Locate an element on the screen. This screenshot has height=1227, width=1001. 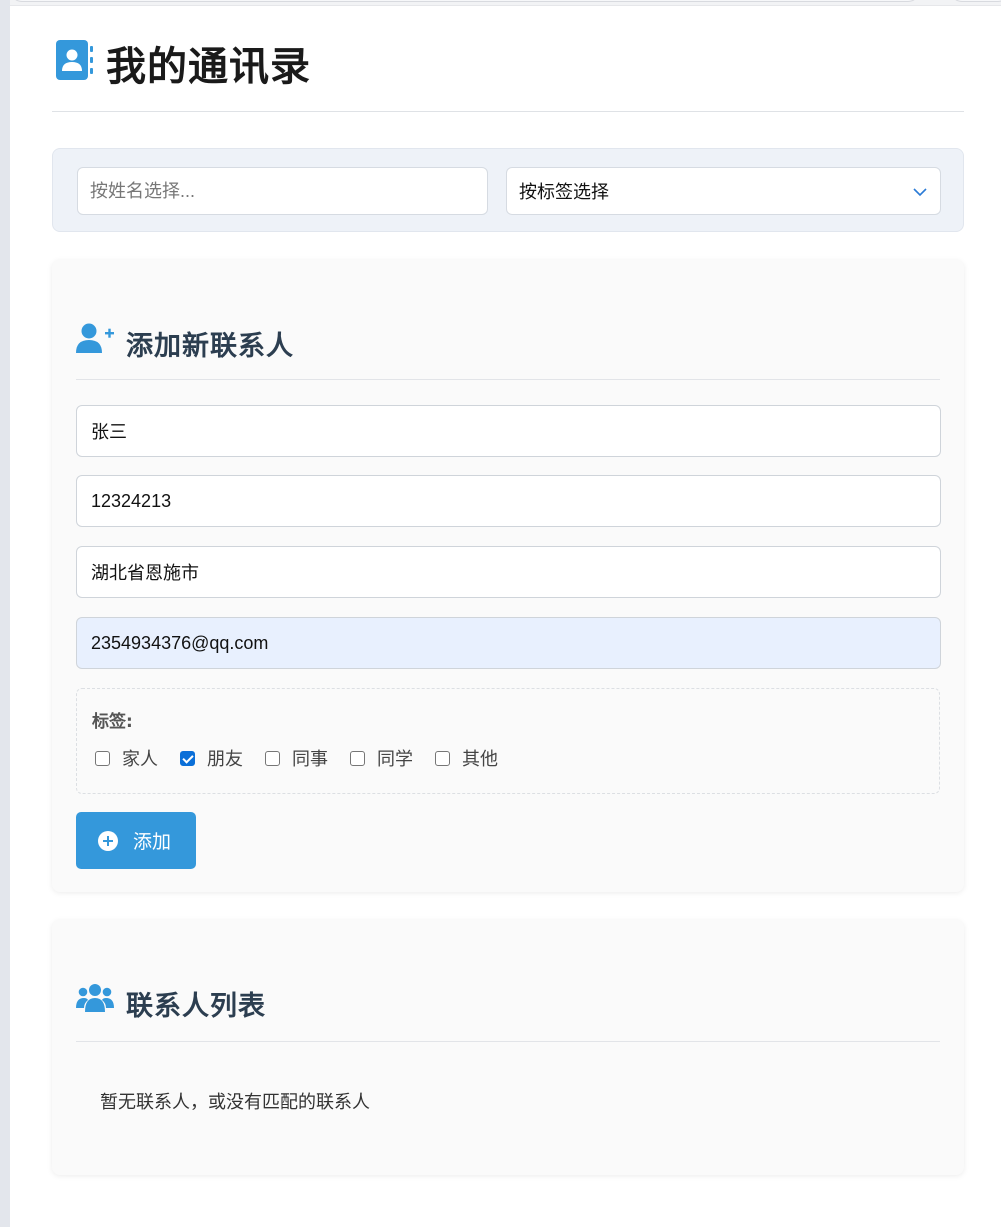
tag-checkbox-other is located at coordinates (442, 758).